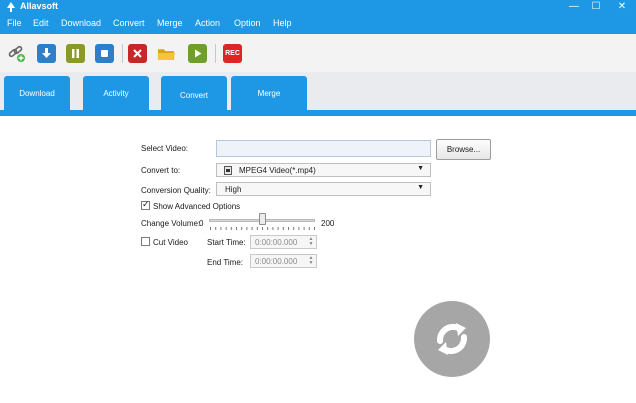 Image resolution: width=636 pixels, height=403 pixels. I want to click on paste-link-button, so click(16, 53).